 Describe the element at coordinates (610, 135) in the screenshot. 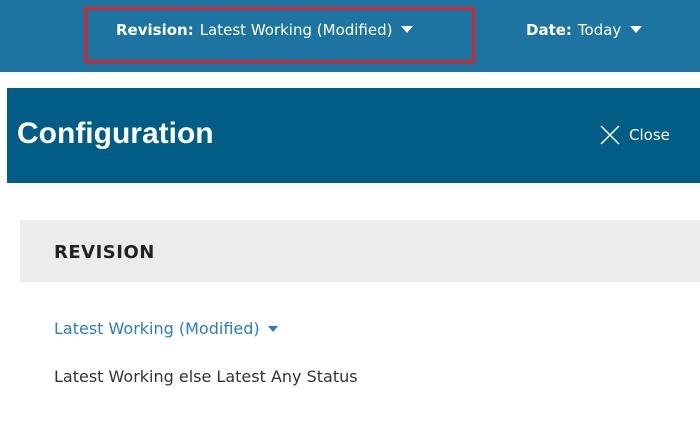

I see `close-icon` at that location.